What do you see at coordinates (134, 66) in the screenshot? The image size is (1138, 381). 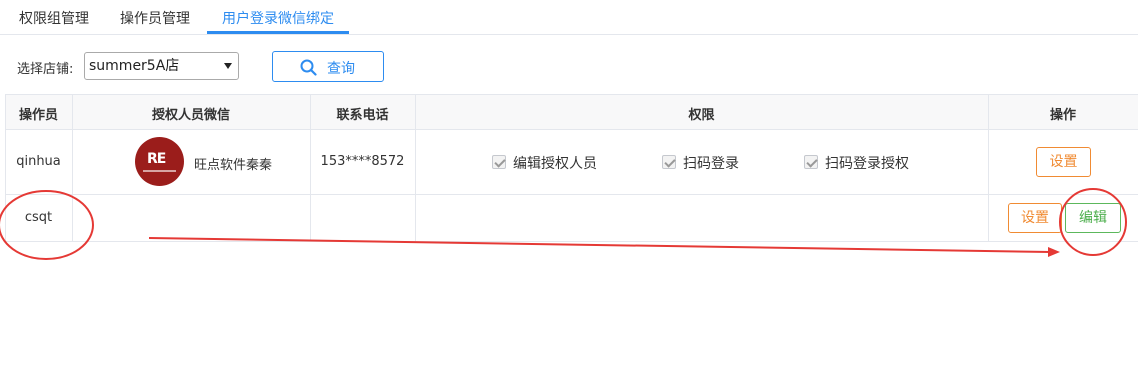 I see `store-select-value: summer5A店` at bounding box center [134, 66].